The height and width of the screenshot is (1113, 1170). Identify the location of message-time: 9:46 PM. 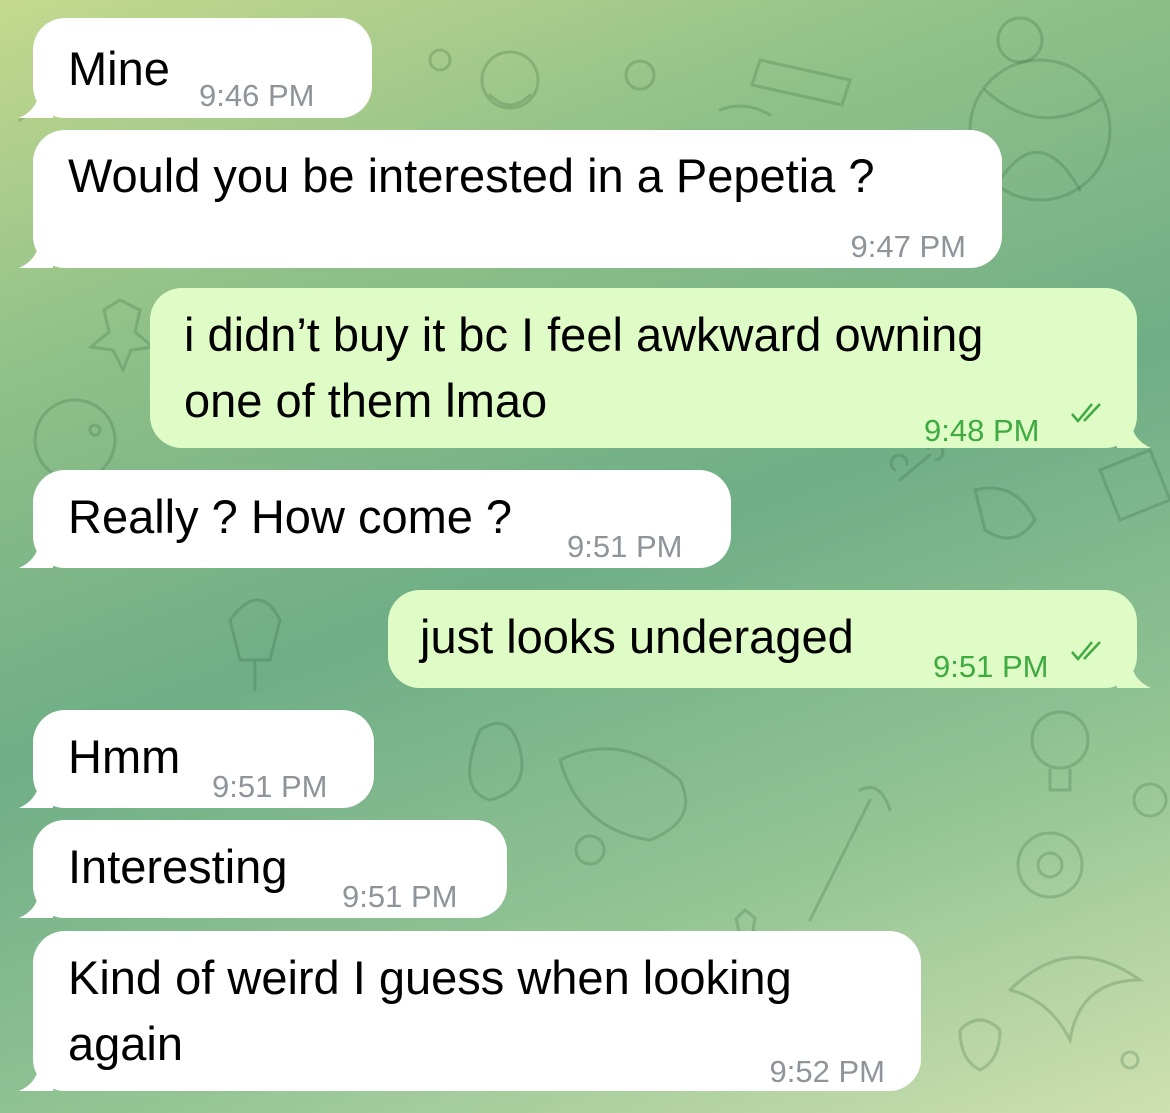
(257, 95).